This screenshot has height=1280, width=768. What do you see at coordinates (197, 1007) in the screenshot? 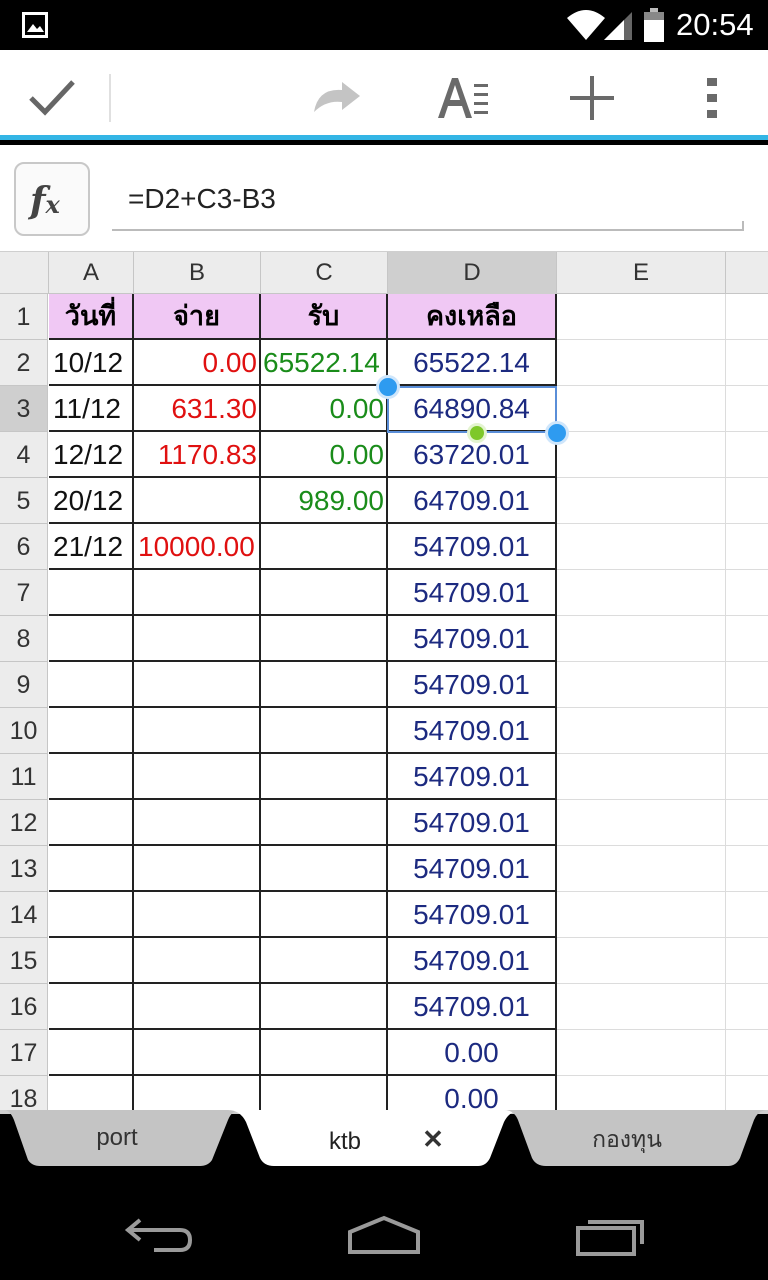
I see `cell-b16` at bounding box center [197, 1007].